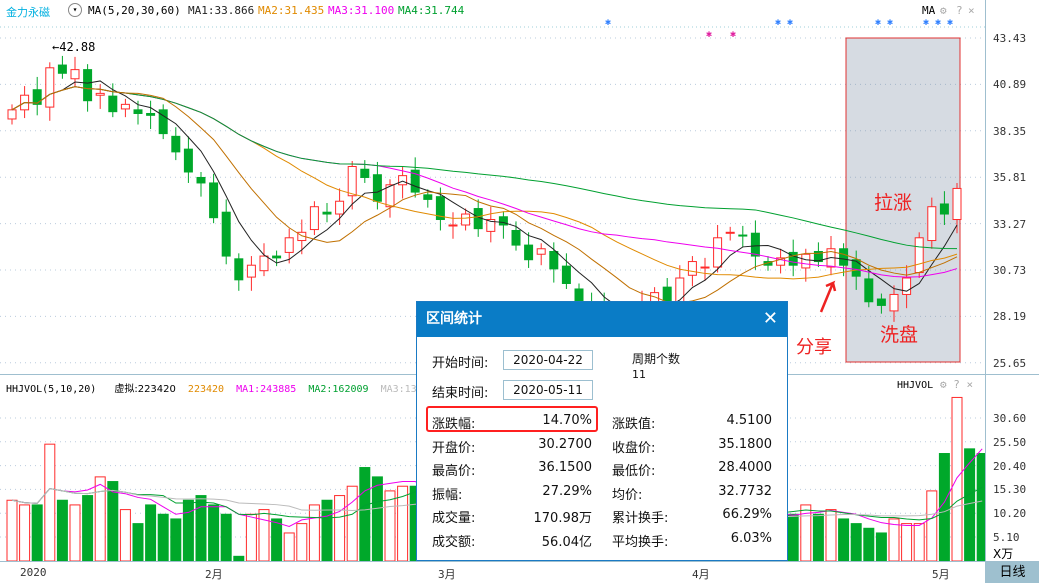 The image size is (1039, 583). I want to click on date-tick: 2020, so click(33, 572).